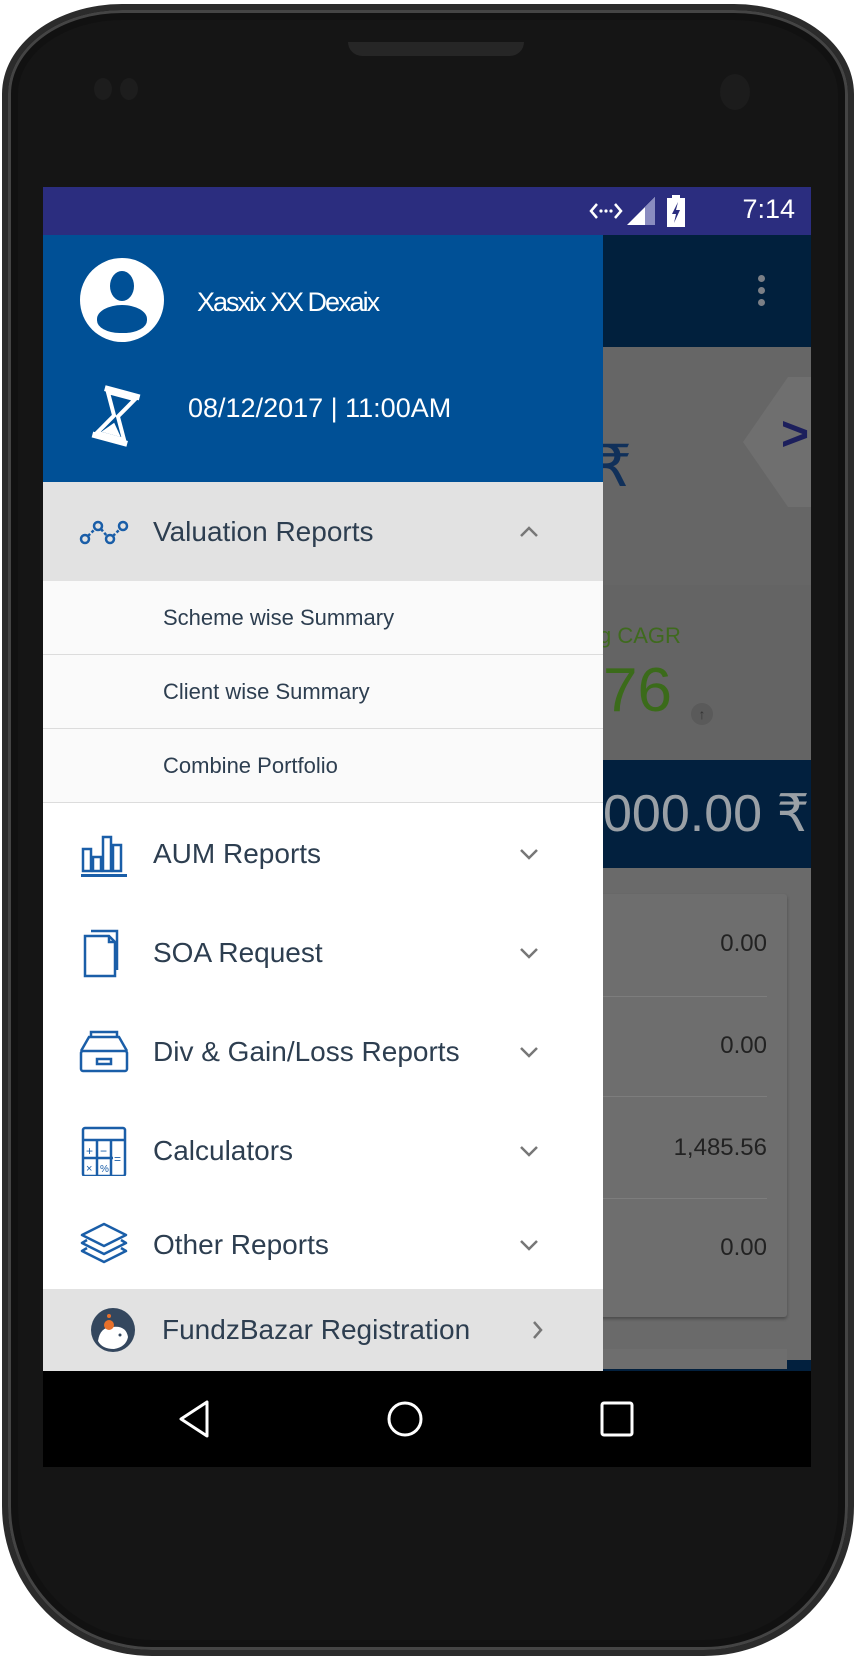 This screenshot has height=1659, width=856. What do you see at coordinates (427, 1419) in the screenshot?
I see `system-navigation-bar` at bounding box center [427, 1419].